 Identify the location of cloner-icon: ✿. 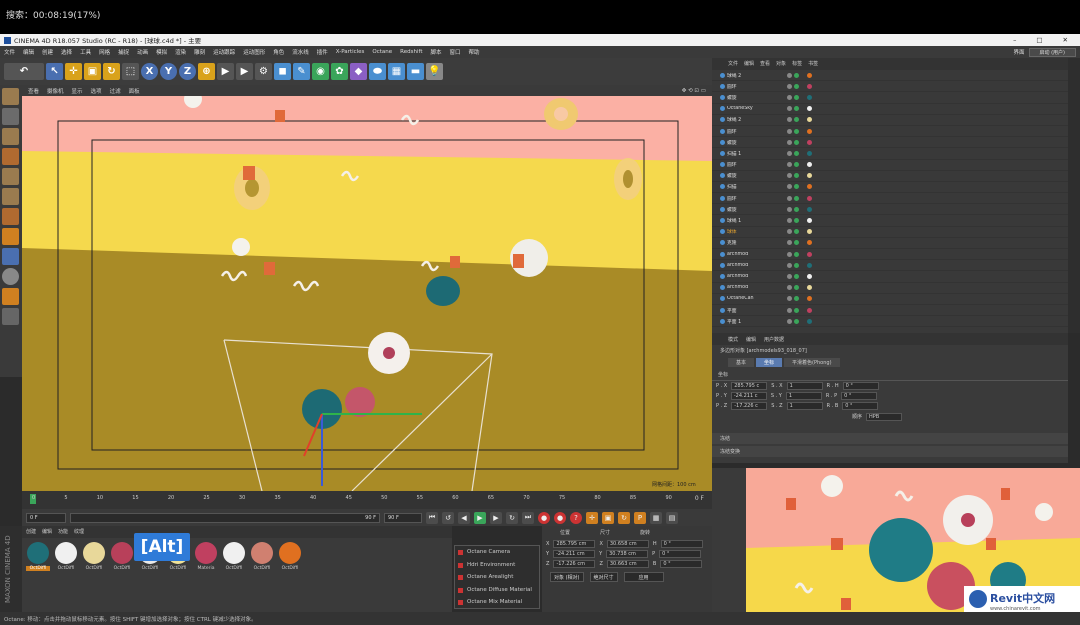
(339, 71).